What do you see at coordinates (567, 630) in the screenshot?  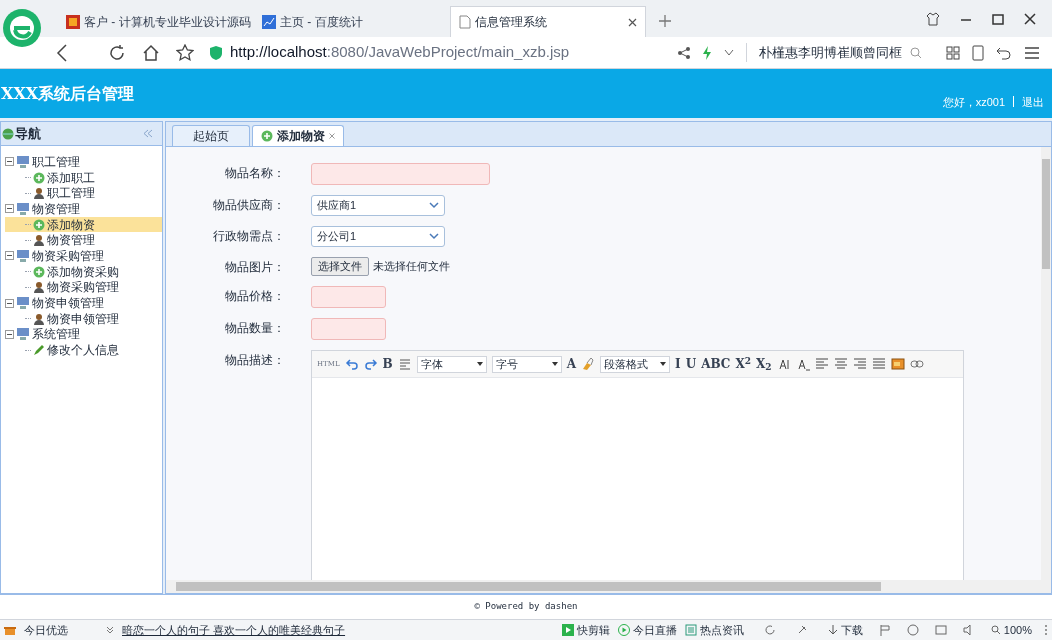 I see `play-square-icon` at bounding box center [567, 630].